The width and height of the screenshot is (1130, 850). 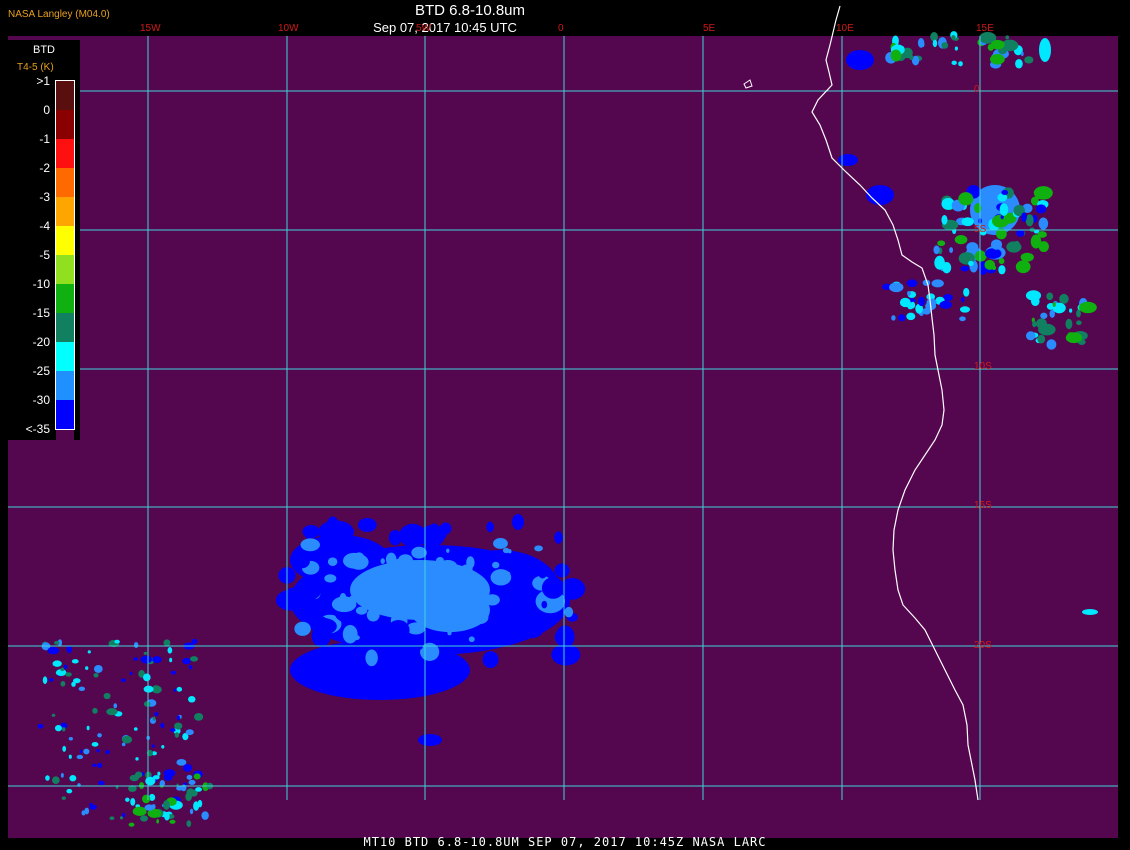 I want to click on legend-swatch, so click(x=65, y=443).